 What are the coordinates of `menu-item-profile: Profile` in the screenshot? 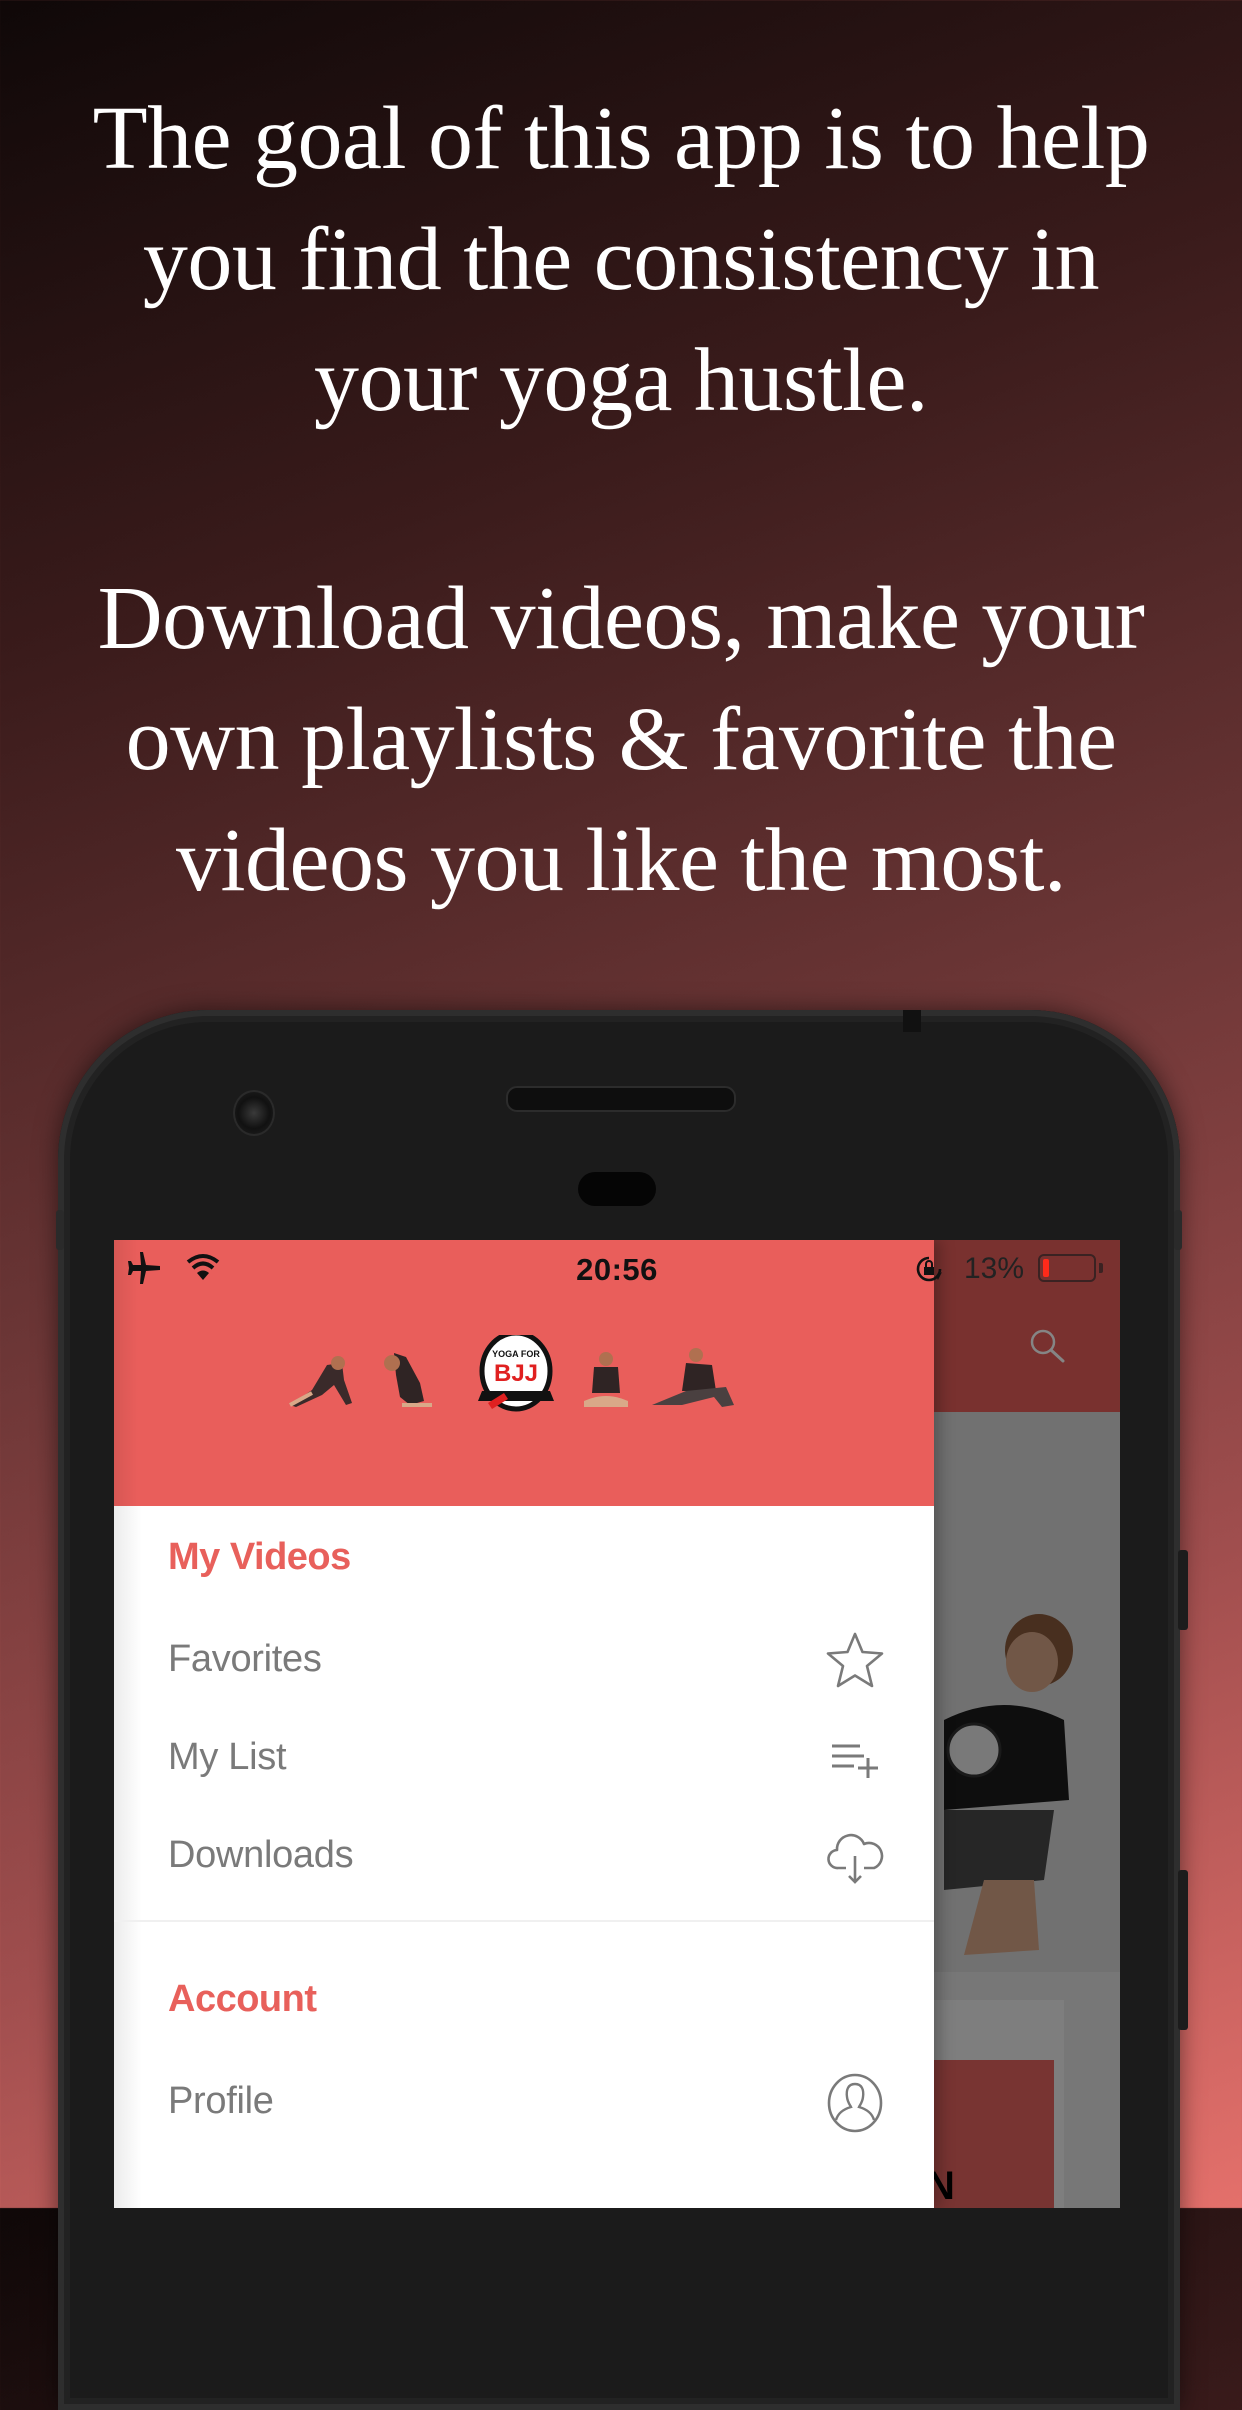 It's located at (524, 2103).